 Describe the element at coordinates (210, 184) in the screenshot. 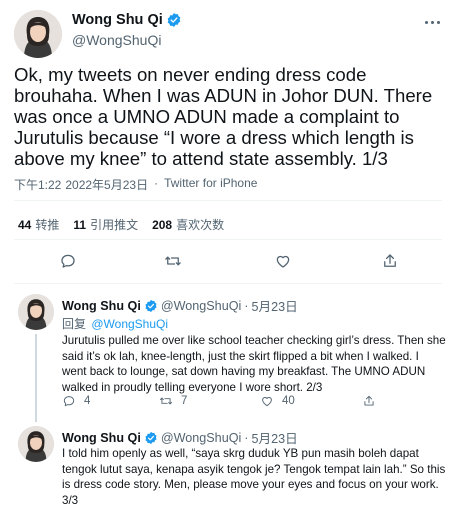

I see `tweet-source: Twitter for iPhone` at that location.